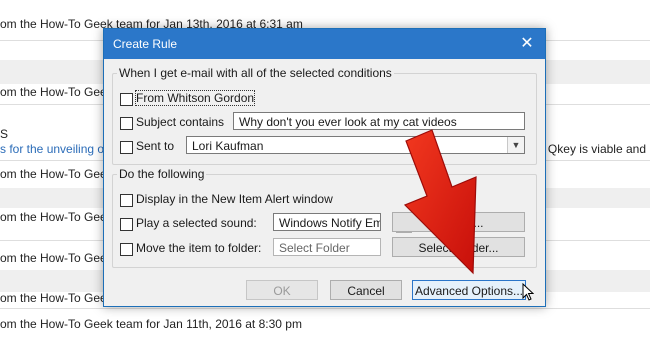  I want to click on email-row-preview-right: at Qkey is viable and, so click(590, 149).